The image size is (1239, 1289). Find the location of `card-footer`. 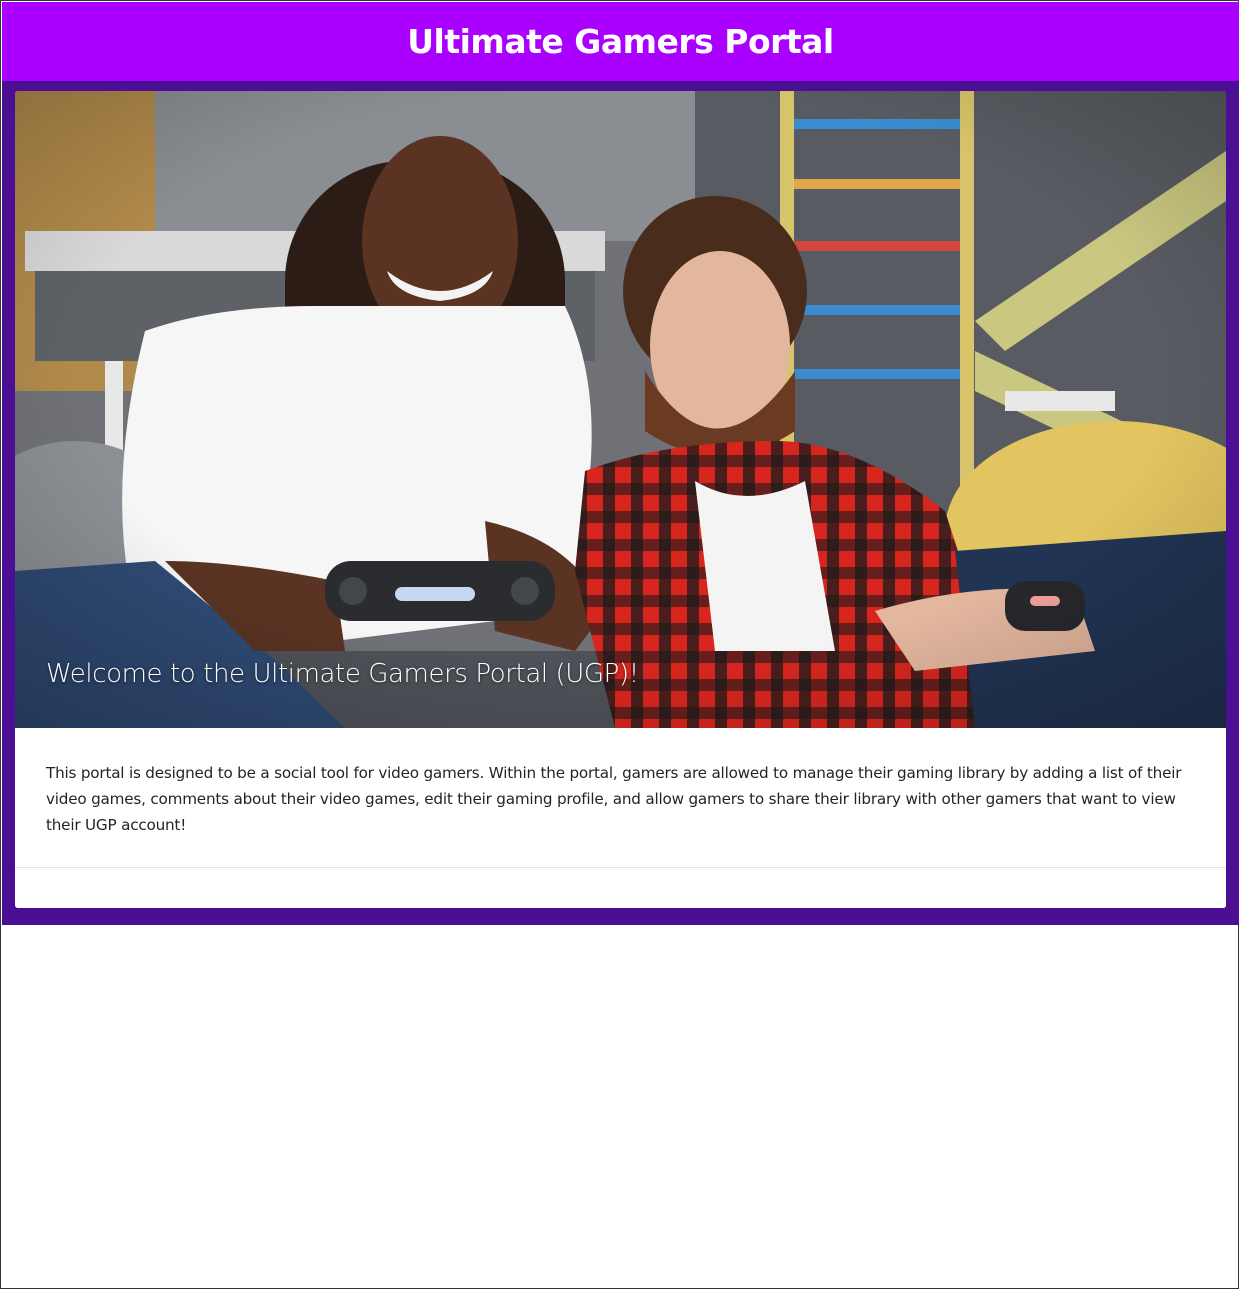

card-footer is located at coordinates (620, 887).